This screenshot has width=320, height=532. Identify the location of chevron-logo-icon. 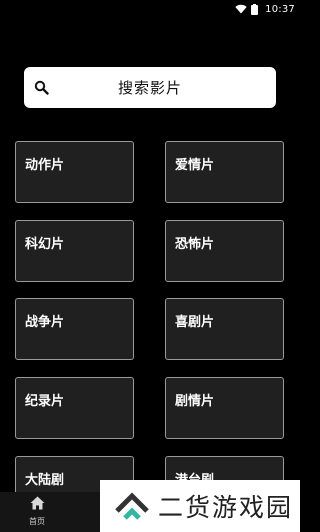
(132, 506).